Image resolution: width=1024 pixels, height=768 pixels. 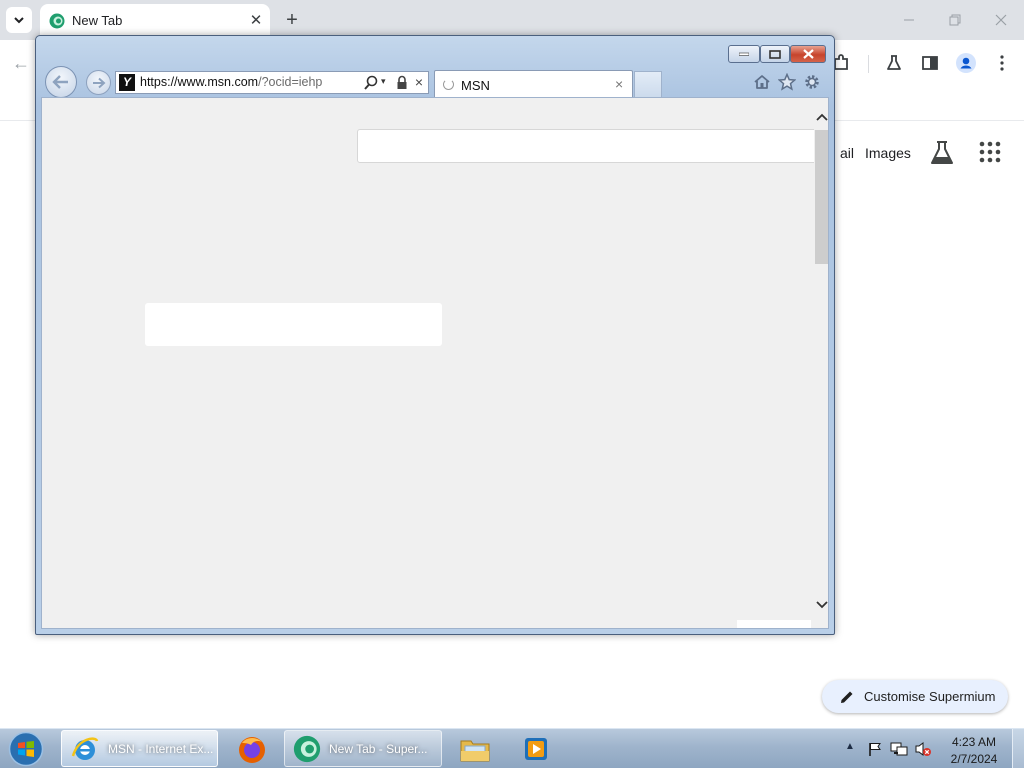 I want to click on msn-favicon-icon: Y, so click(x=127, y=82).